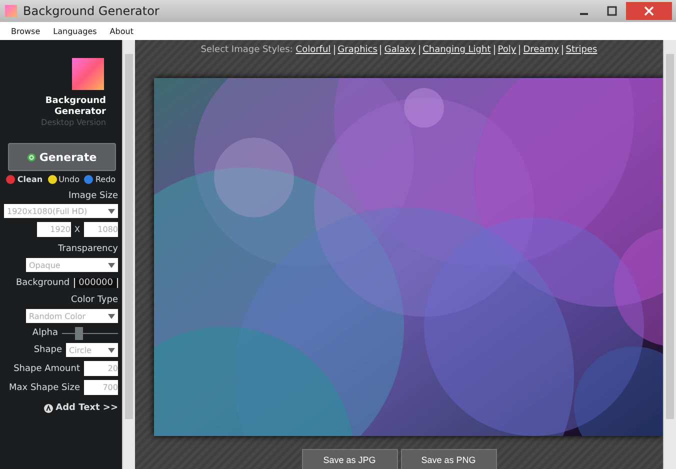  What do you see at coordinates (92, 196) in the screenshot?
I see `field-label: Image Size` at bounding box center [92, 196].